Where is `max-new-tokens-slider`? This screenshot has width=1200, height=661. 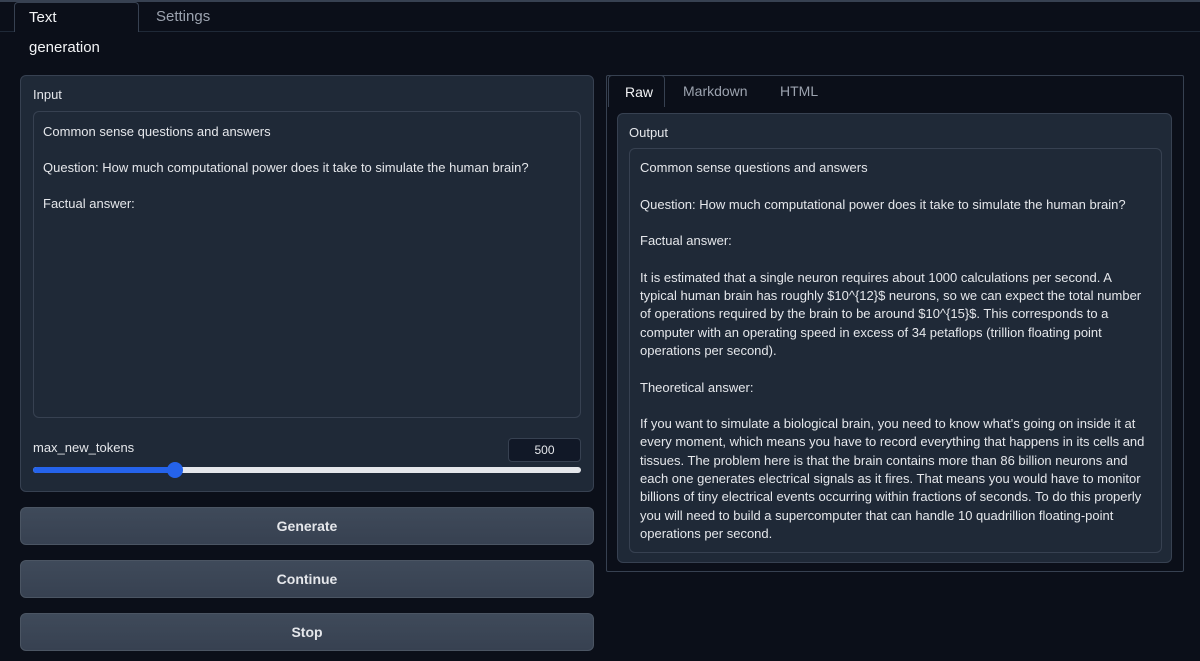 max-new-tokens-slider is located at coordinates (307, 470).